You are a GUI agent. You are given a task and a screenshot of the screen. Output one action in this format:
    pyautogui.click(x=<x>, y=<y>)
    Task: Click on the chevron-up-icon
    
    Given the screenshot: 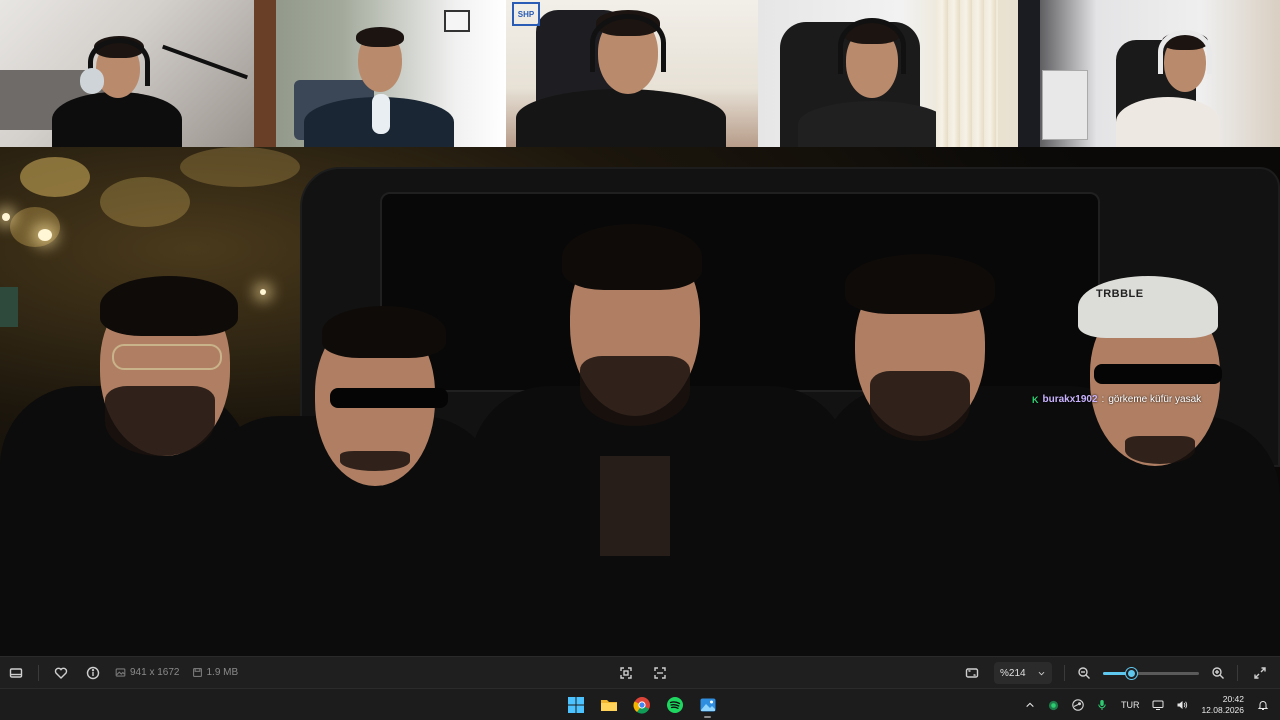 What is the action you would take?
    pyautogui.click(x=1030, y=704)
    